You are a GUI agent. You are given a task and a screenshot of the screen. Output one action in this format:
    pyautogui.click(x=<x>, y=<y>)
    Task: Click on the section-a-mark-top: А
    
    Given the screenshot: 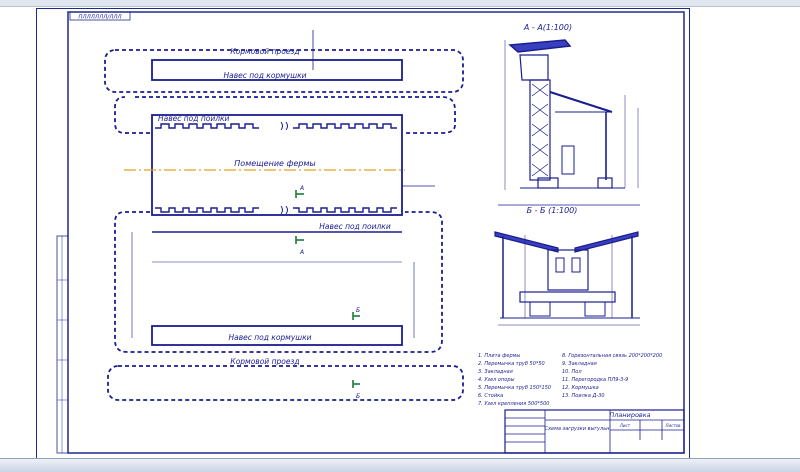 What is the action you would take?
    pyautogui.click(x=301, y=188)
    